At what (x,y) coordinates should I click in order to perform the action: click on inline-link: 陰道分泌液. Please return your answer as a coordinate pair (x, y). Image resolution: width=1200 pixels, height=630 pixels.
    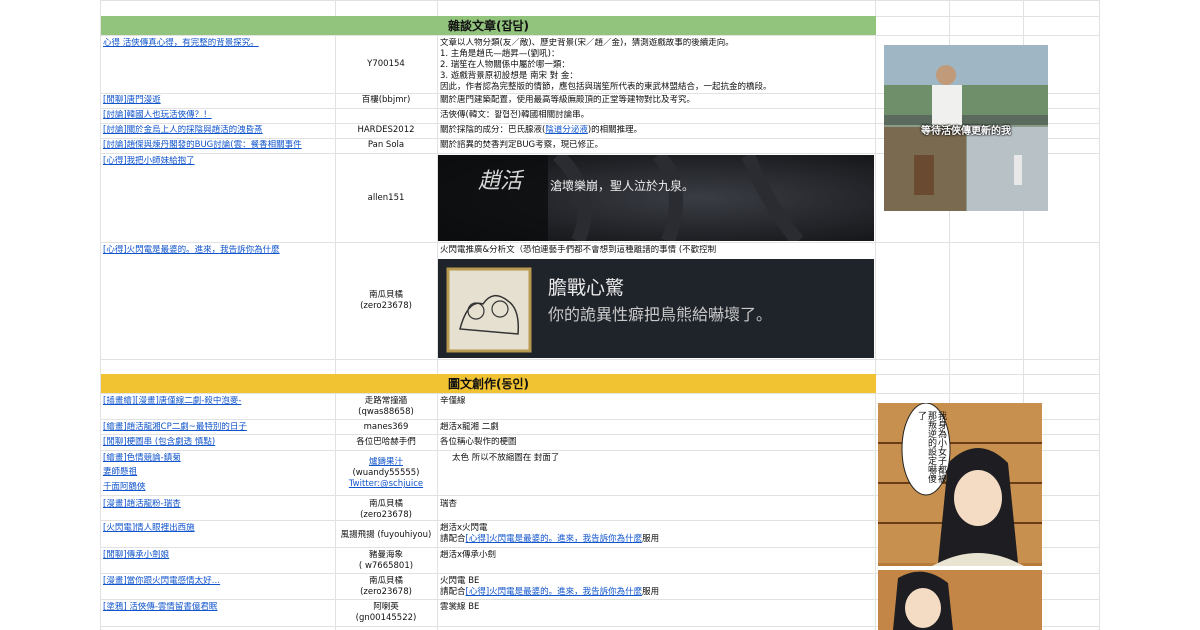
    Looking at the image, I should click on (566, 130).